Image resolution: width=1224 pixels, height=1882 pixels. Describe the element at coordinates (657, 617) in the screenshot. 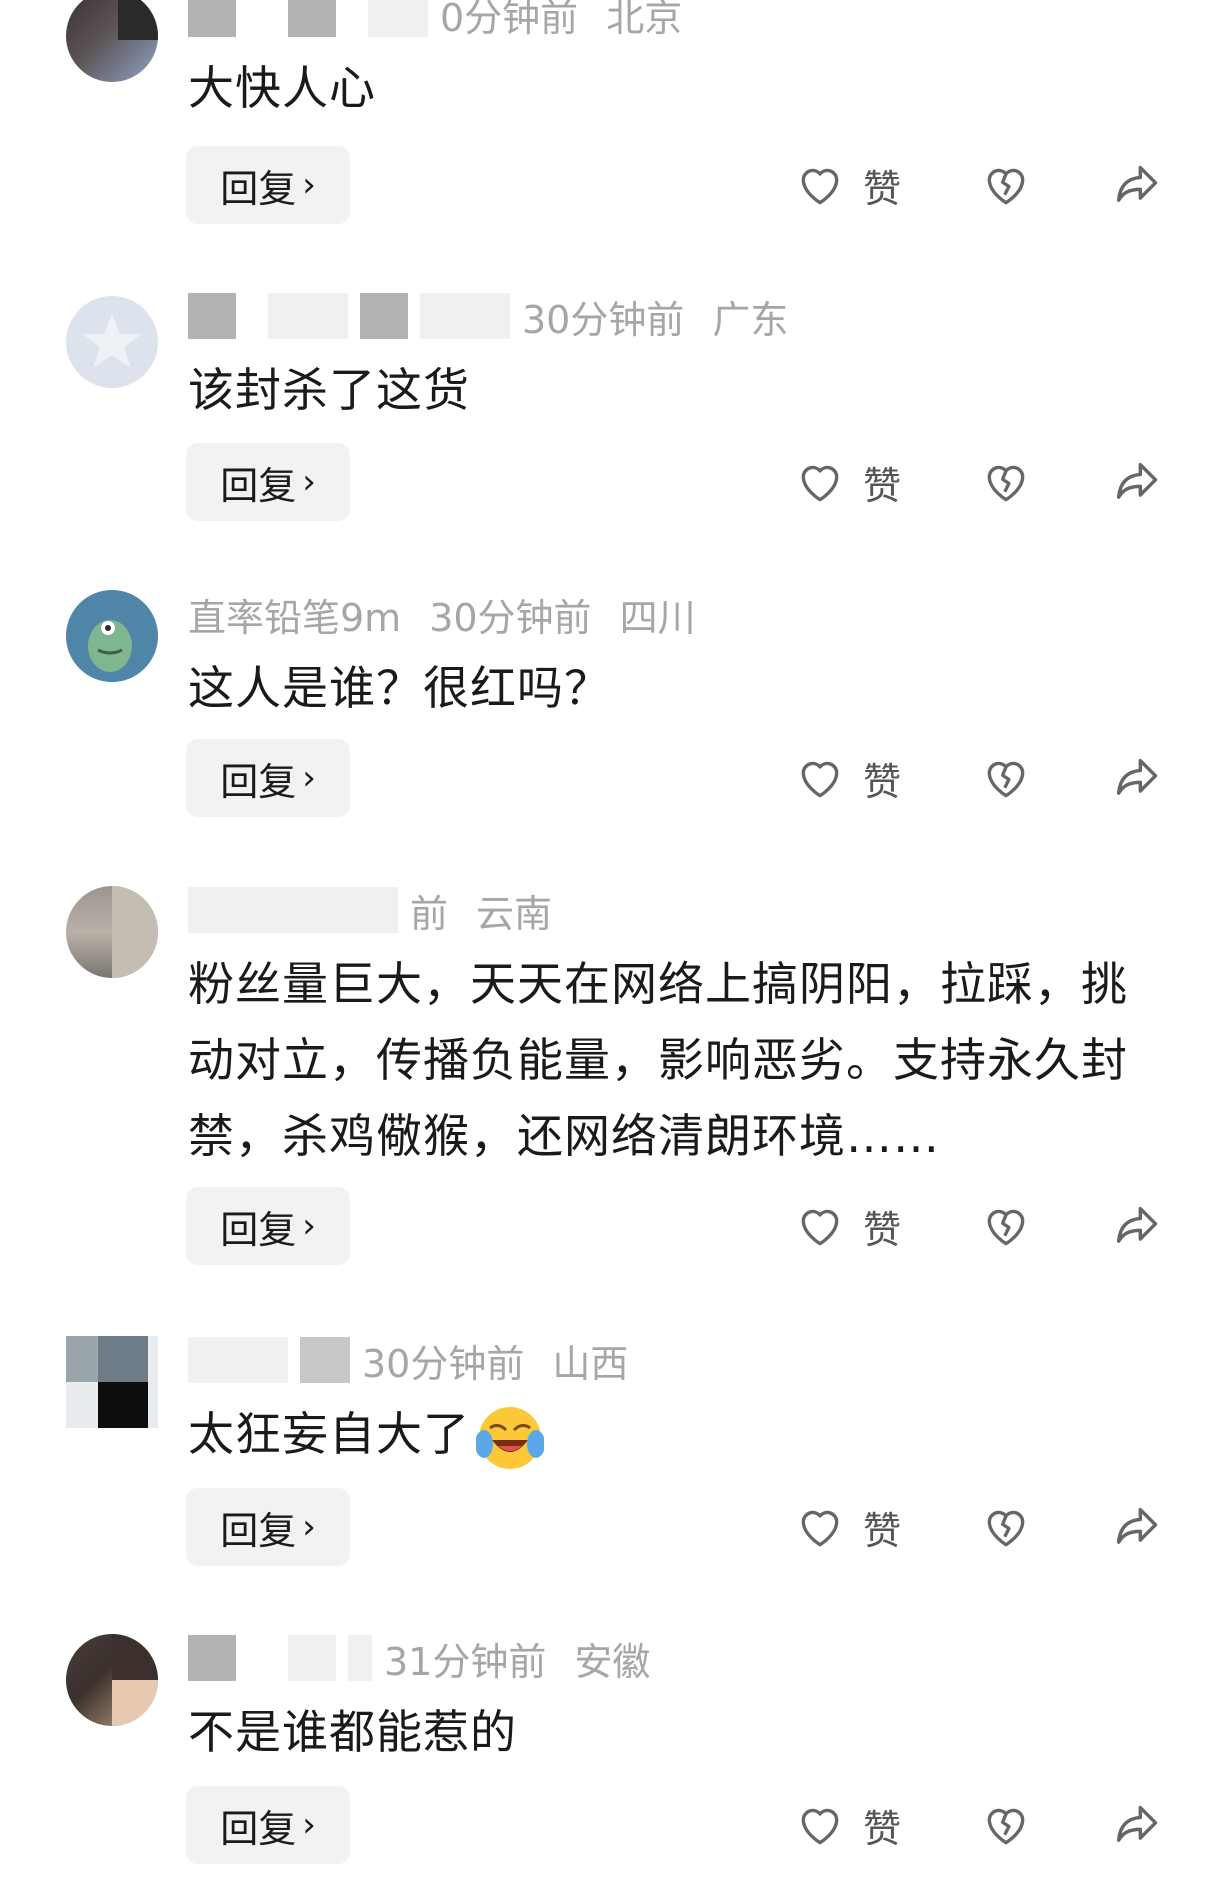

I see `comment-location: 四川` at that location.